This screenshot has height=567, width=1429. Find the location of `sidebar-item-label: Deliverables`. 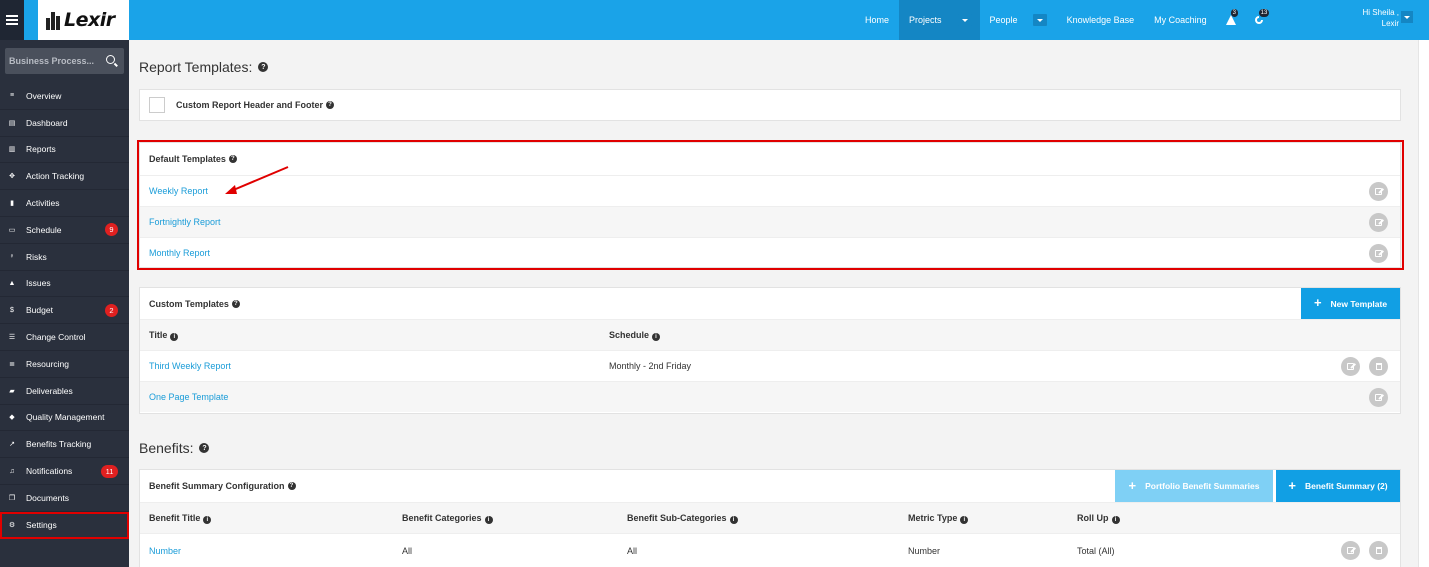

sidebar-item-label: Deliverables is located at coordinates (49, 390).